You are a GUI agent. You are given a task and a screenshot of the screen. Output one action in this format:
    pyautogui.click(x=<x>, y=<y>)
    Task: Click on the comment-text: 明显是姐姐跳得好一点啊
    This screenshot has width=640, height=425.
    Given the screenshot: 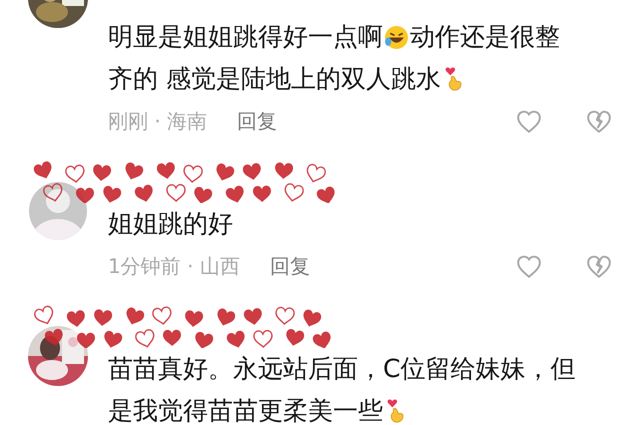 What is the action you would take?
    pyautogui.click(x=245, y=37)
    